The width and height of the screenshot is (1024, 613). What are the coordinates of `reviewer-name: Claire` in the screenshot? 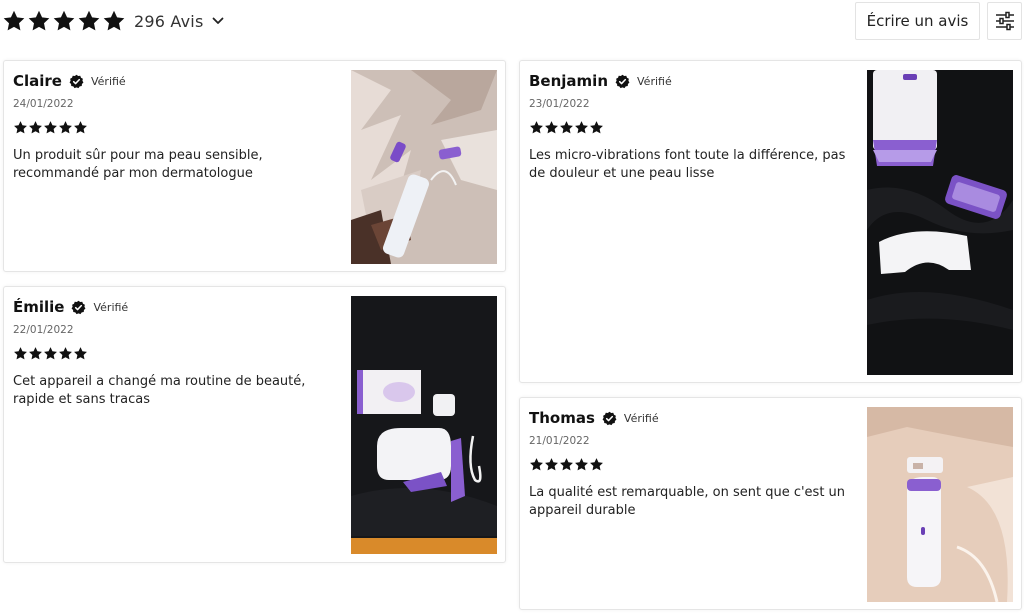 It's located at (37, 81).